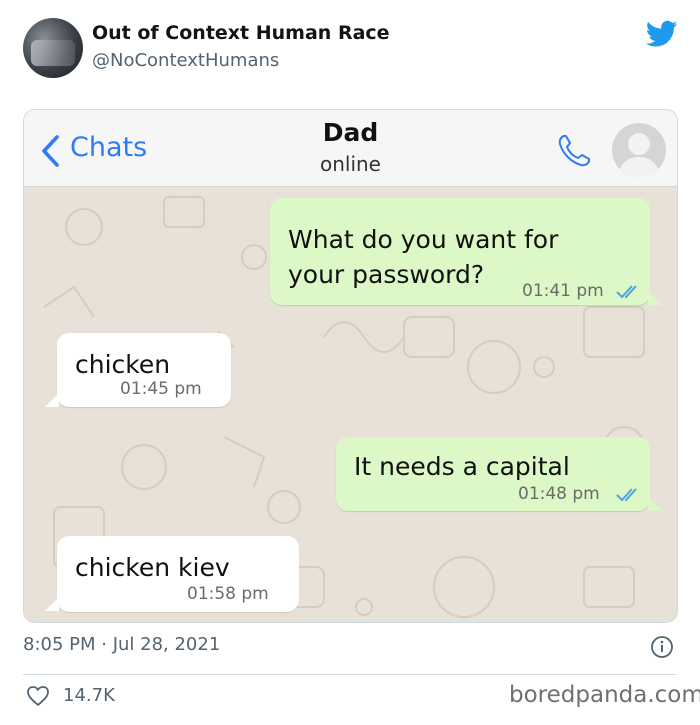 Image resolution: width=700 pixels, height=725 pixels. I want to click on message-time: 01:41 pm, so click(563, 291).